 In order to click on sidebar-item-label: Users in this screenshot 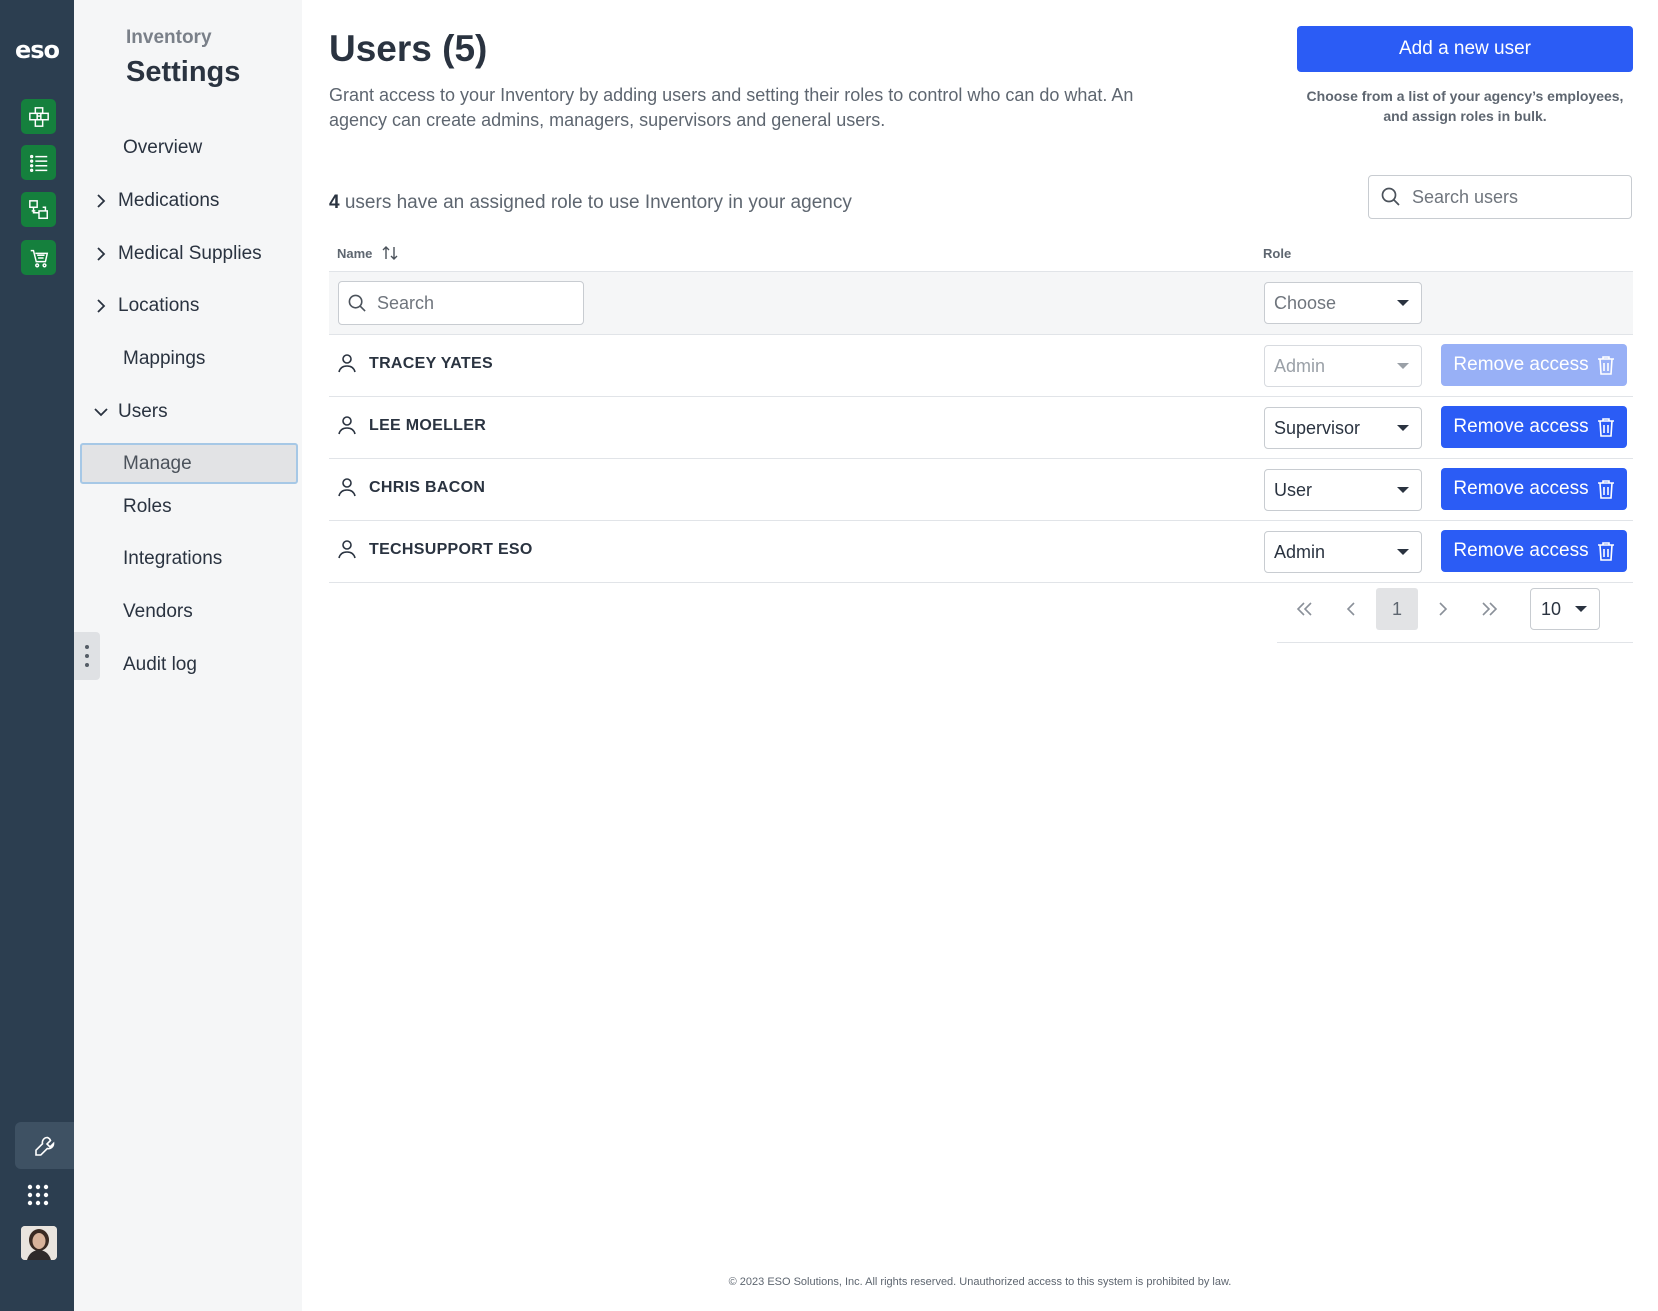, I will do `click(143, 411)`.